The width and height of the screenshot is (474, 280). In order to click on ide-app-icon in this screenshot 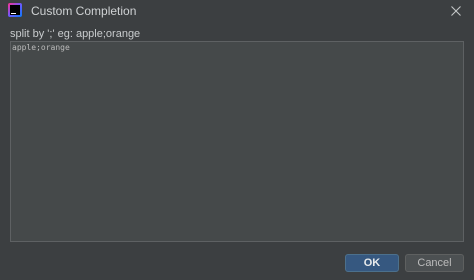, I will do `click(15, 10)`.